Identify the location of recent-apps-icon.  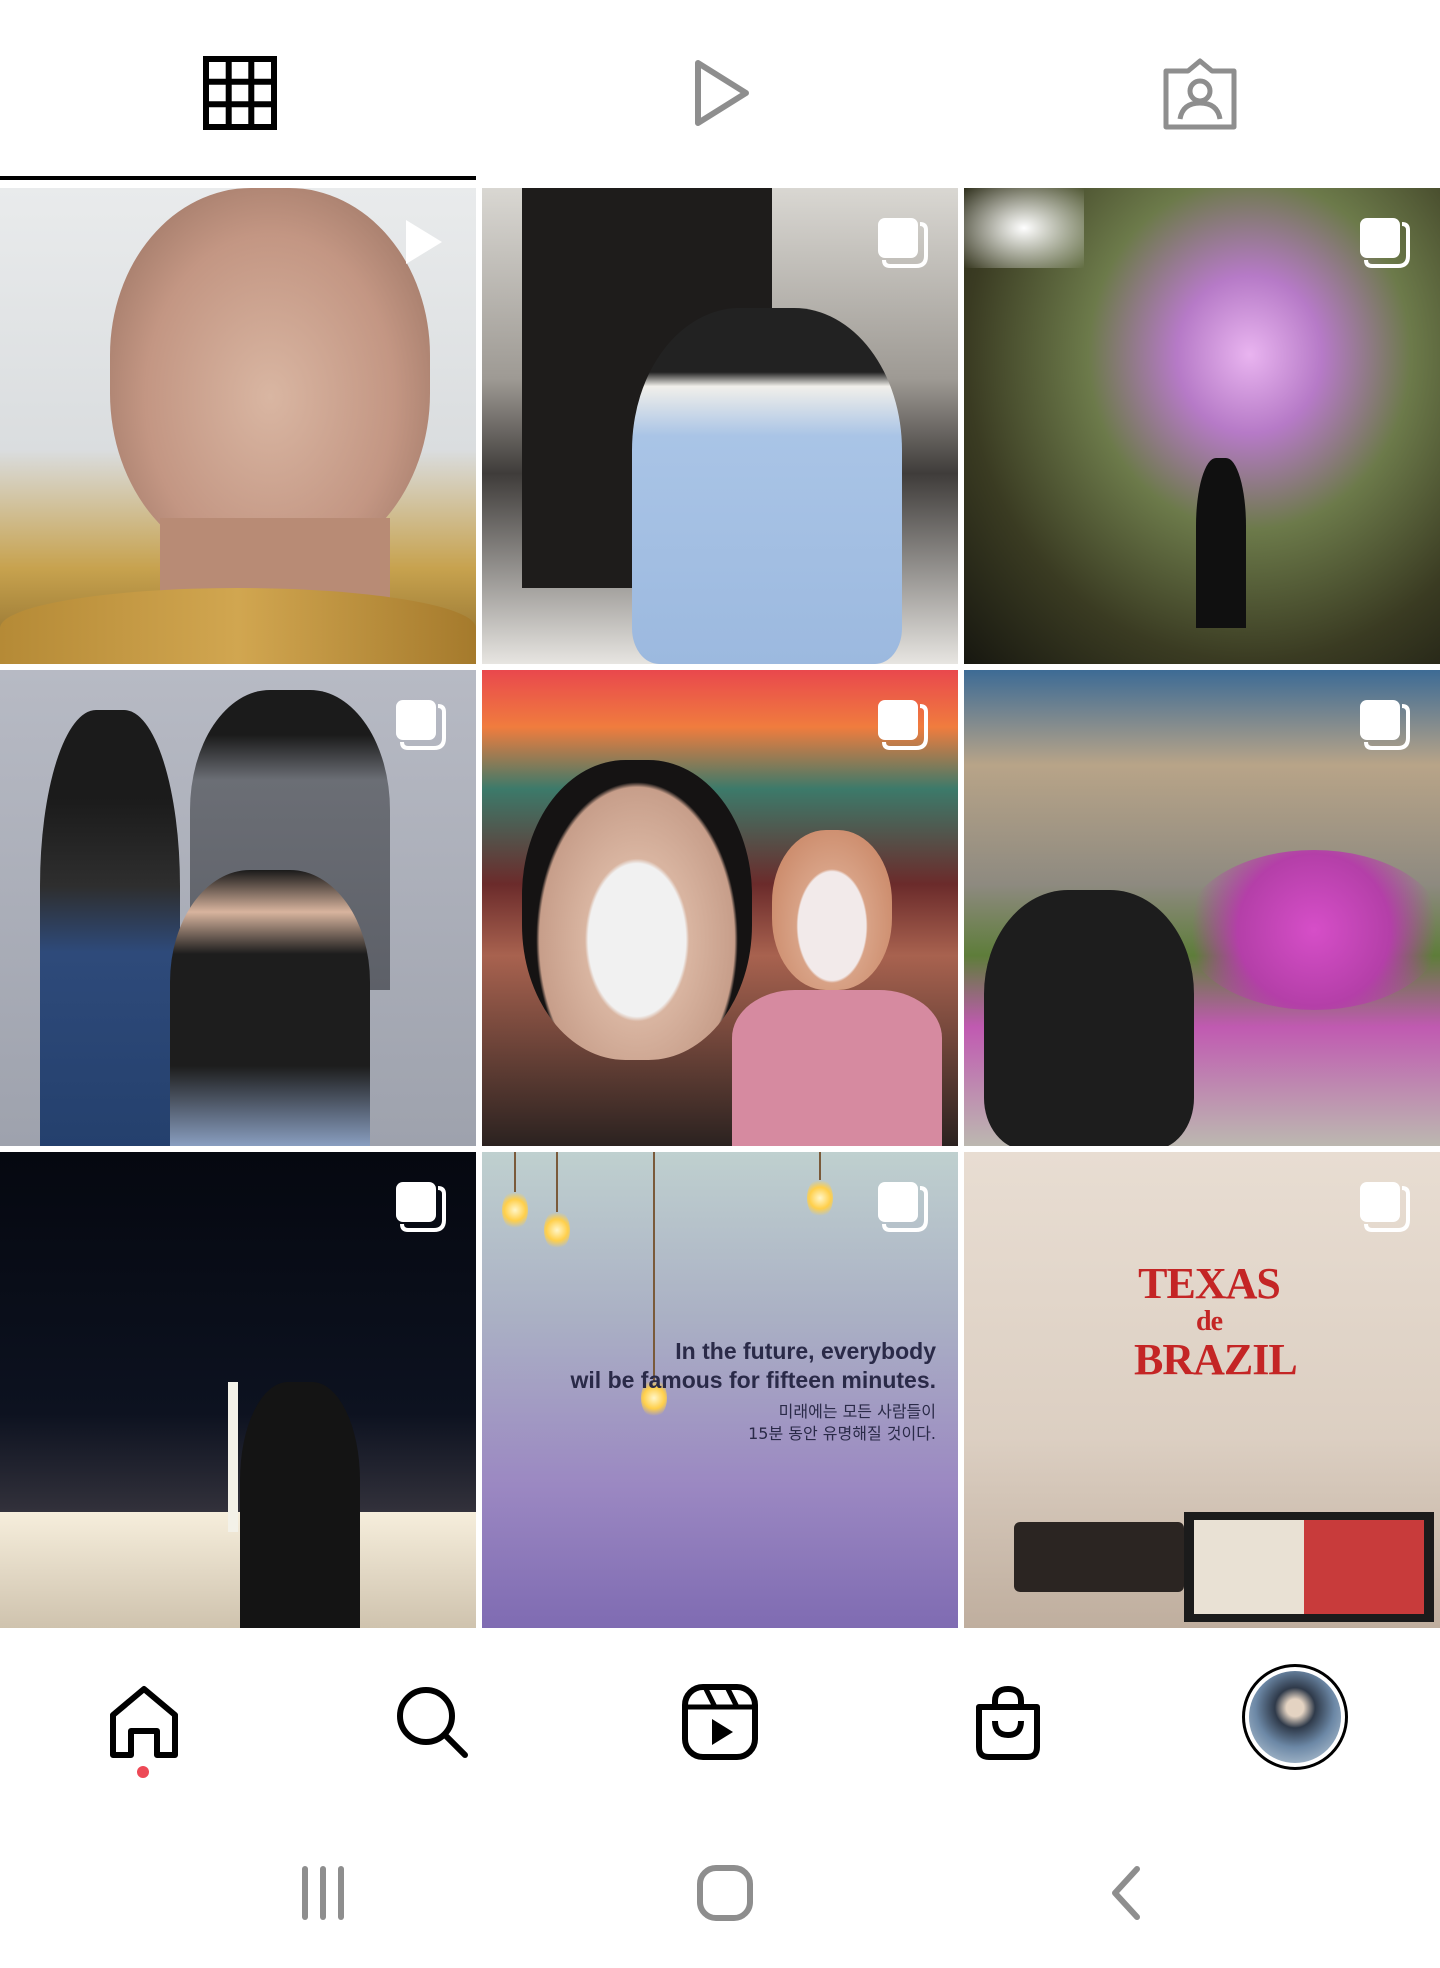
(323, 1893).